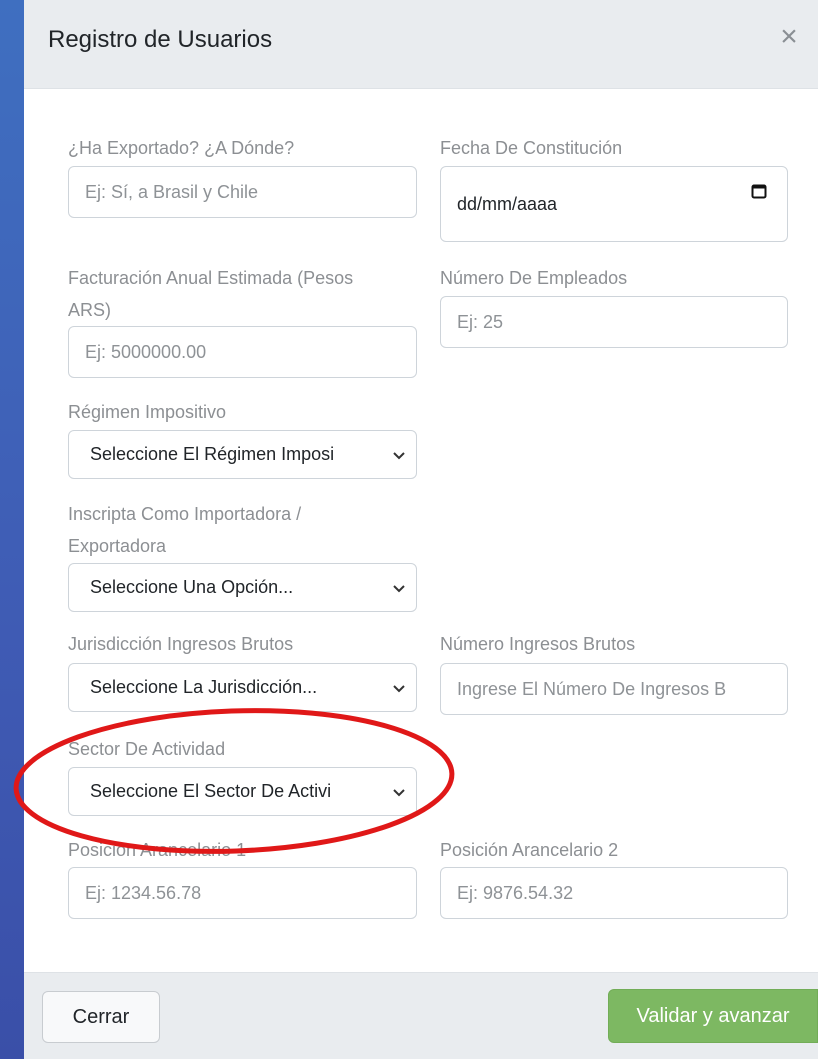 Image resolution: width=818 pixels, height=1059 pixels. Describe the element at coordinates (614, 204) in the screenshot. I see `constitution-date-input: dd/mm/aaaa` at that location.